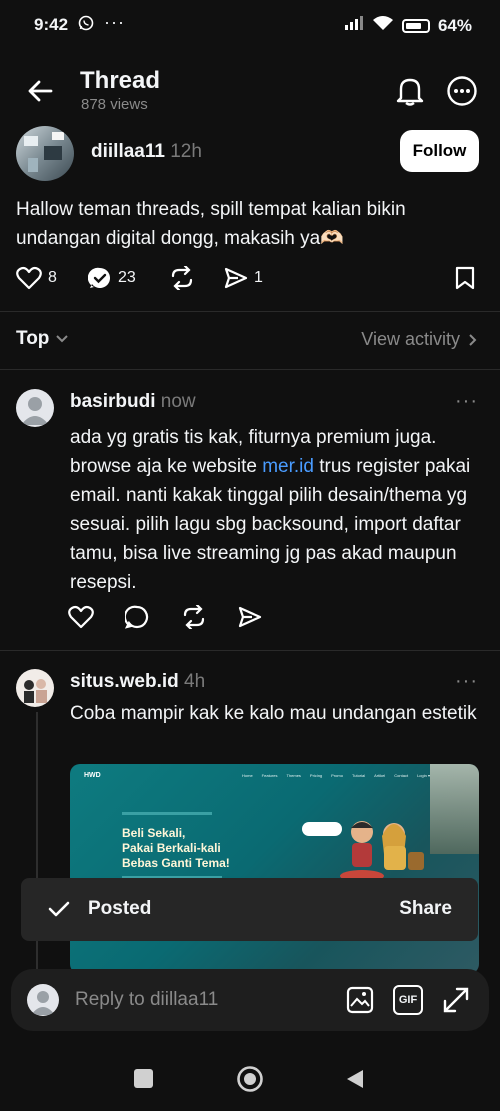 This screenshot has height=1111, width=500. What do you see at coordinates (250, 26) in the screenshot?
I see `status-bar: 9:42 ··· 64%` at bounding box center [250, 26].